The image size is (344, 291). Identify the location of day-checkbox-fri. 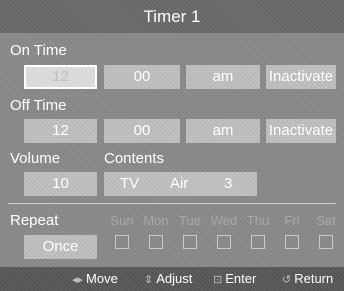
(292, 242).